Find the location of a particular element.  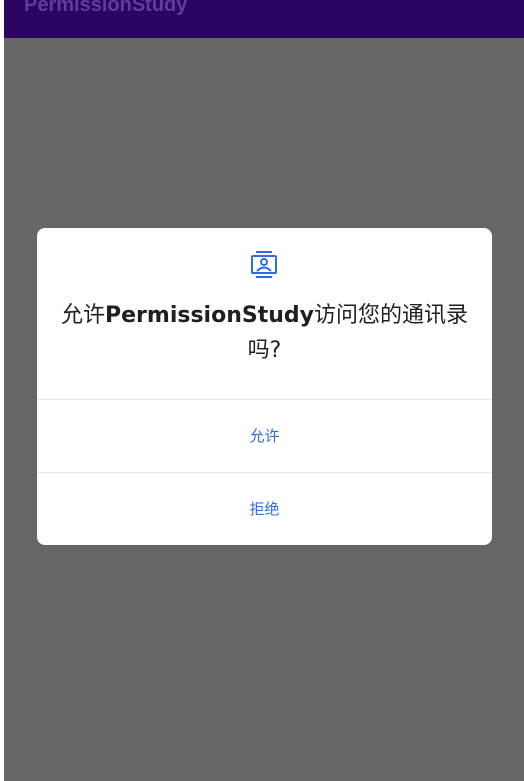

contacts-icon is located at coordinates (264, 264).